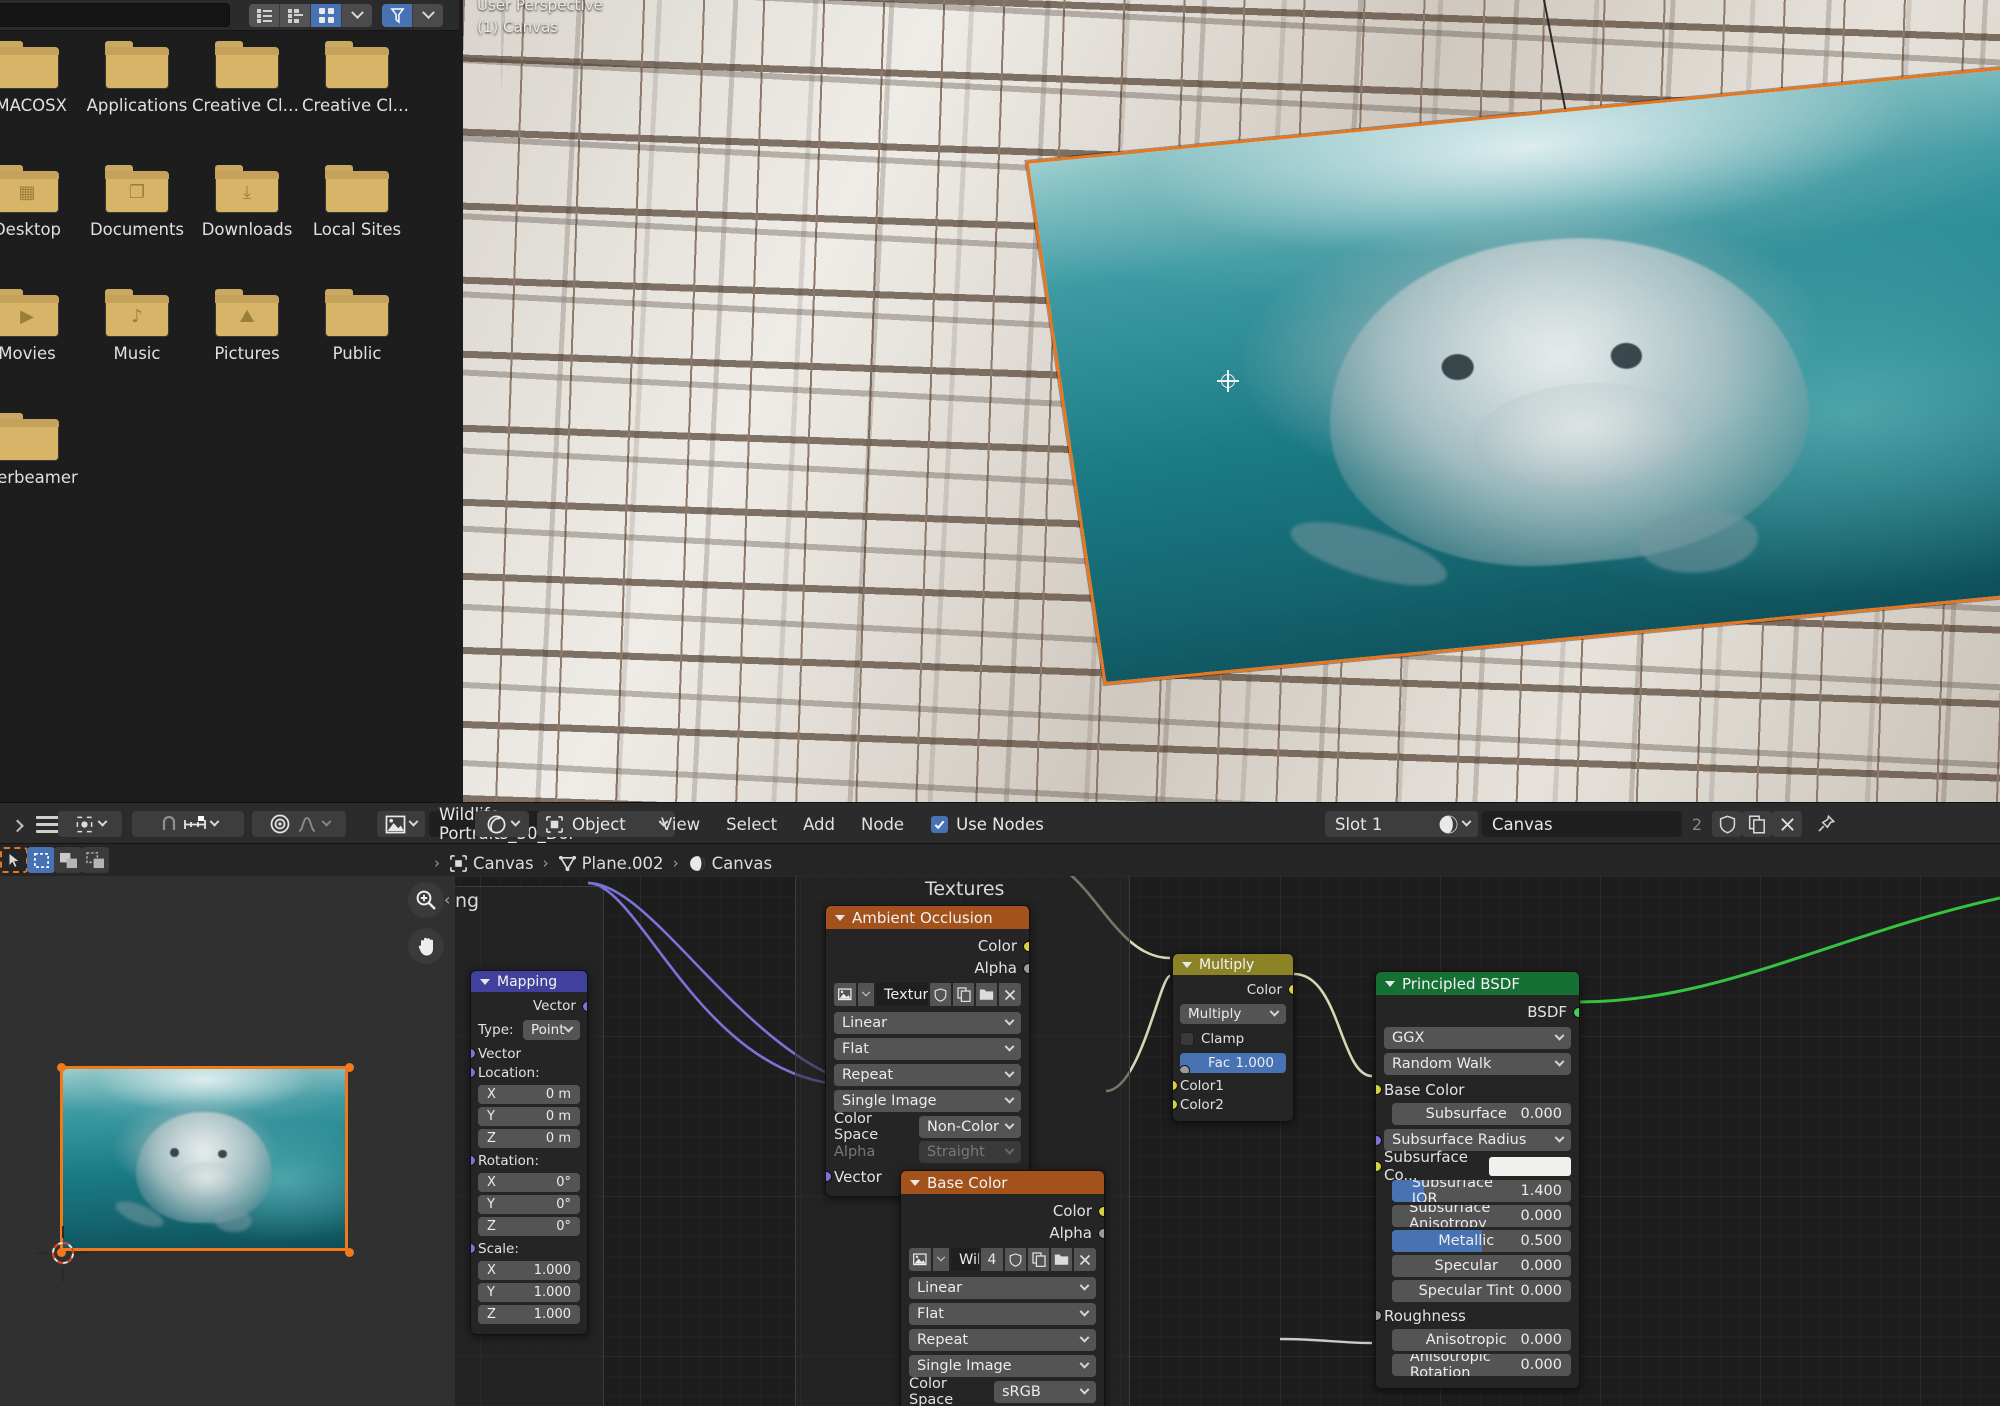 The image size is (2000, 1406). What do you see at coordinates (529, 1292) in the screenshot?
I see `scale-y: Y 1.000` at bounding box center [529, 1292].